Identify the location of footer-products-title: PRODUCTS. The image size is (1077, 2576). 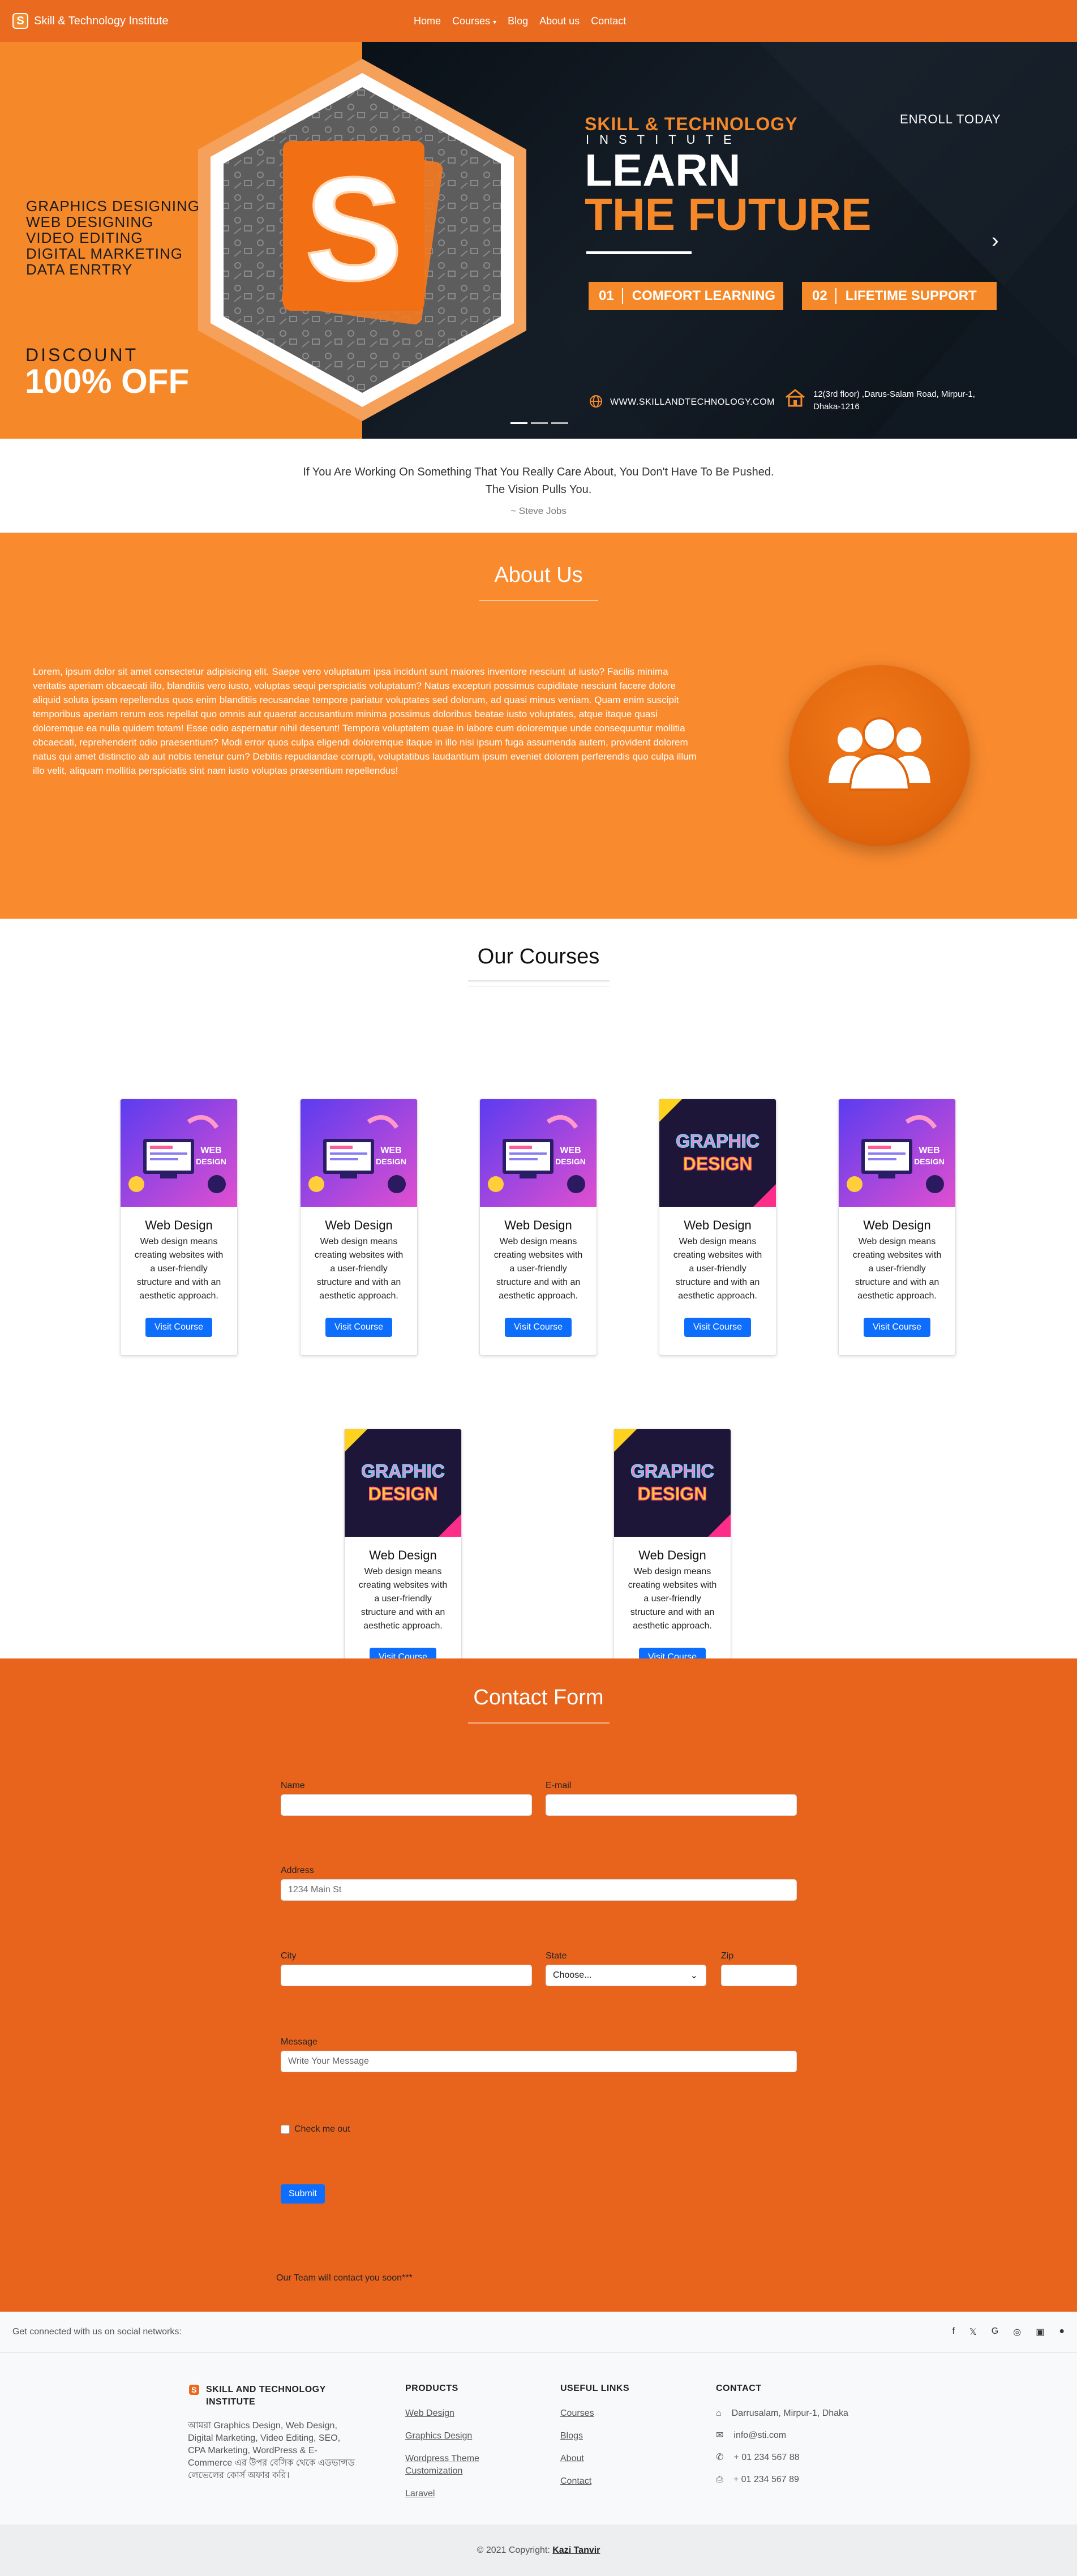
(431, 2388).